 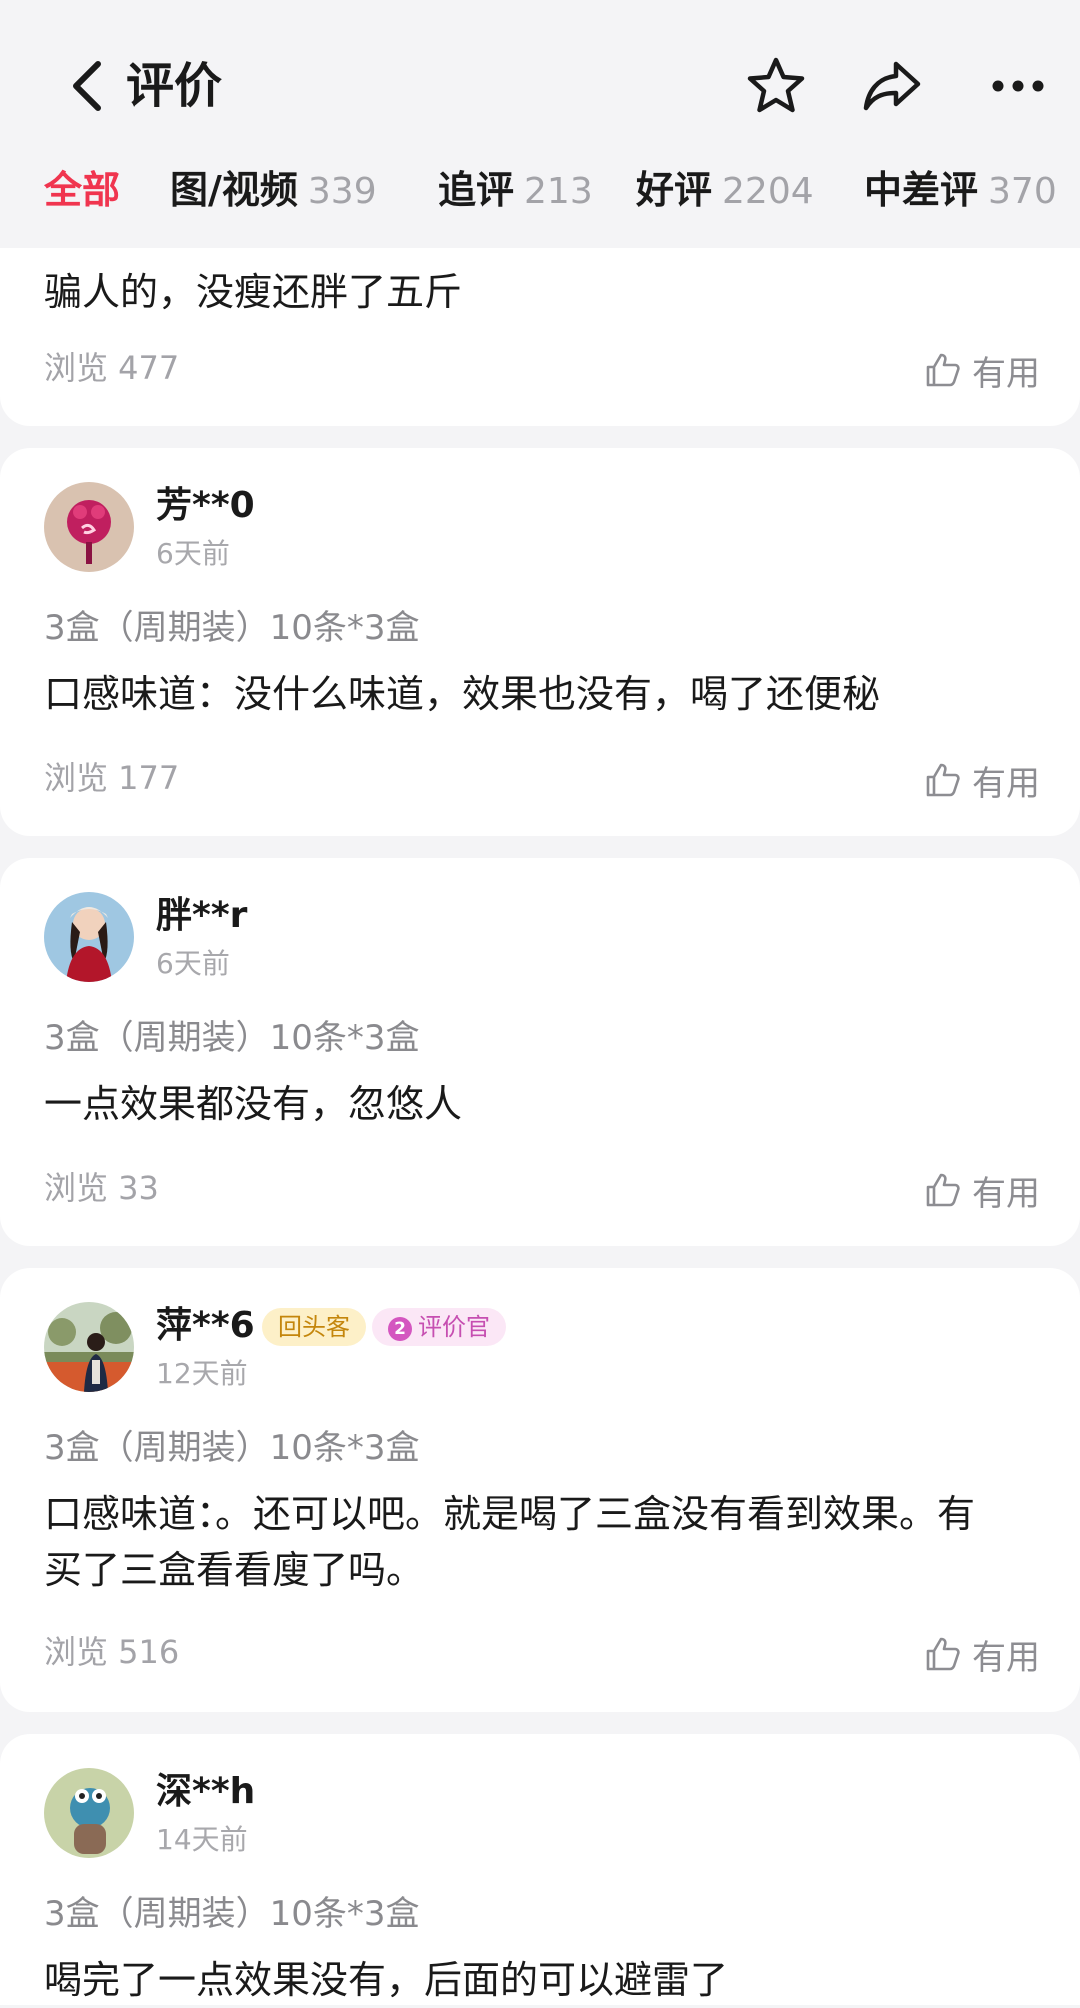 What do you see at coordinates (112, 1652) in the screenshot?
I see `view-count: 浏览 516` at bounding box center [112, 1652].